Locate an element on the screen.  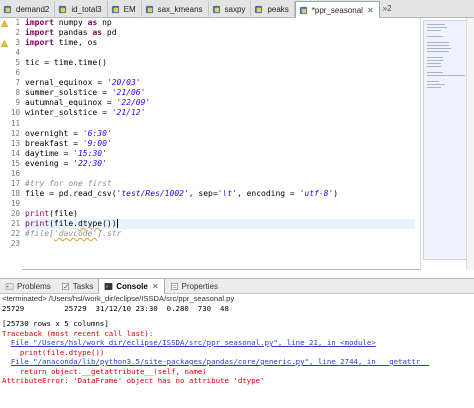
editor-tab-1: id_total3 is located at coordinates (81, 9).